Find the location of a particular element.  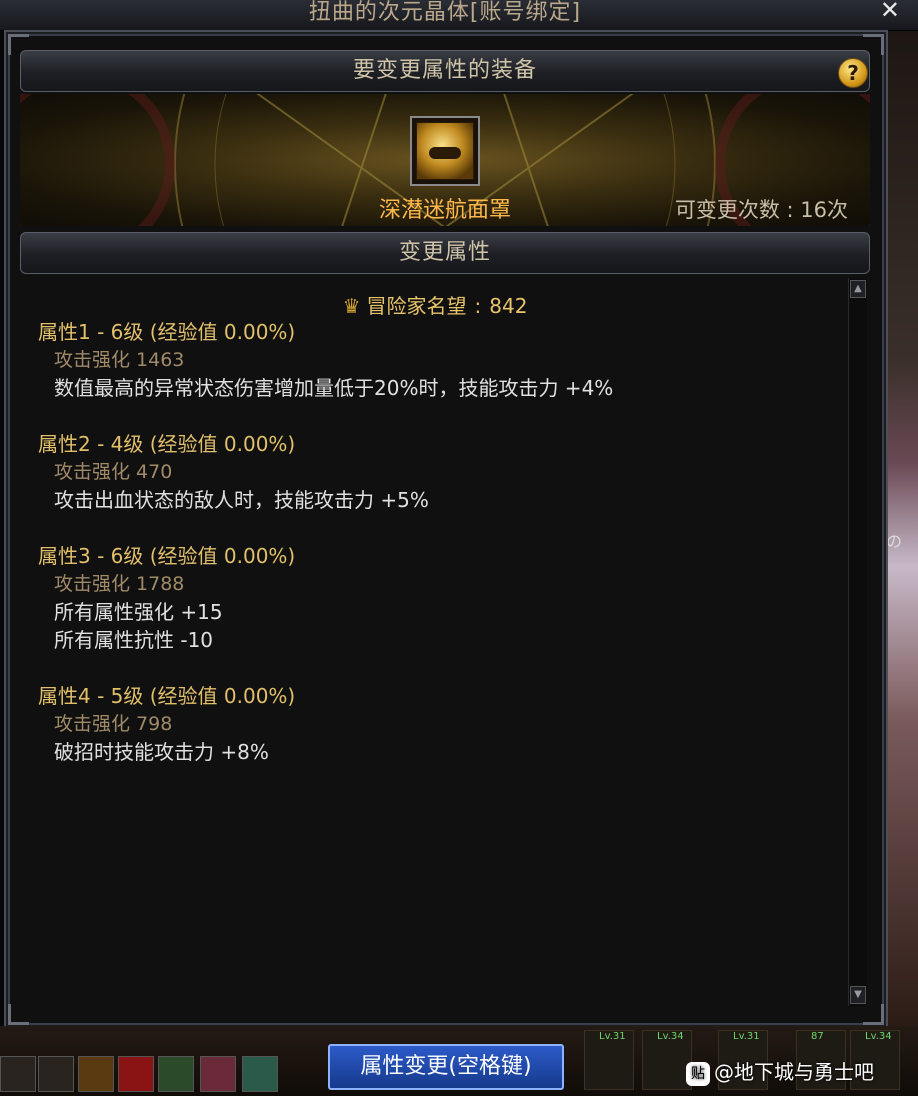

change-count-value: 16次 is located at coordinates (824, 210).